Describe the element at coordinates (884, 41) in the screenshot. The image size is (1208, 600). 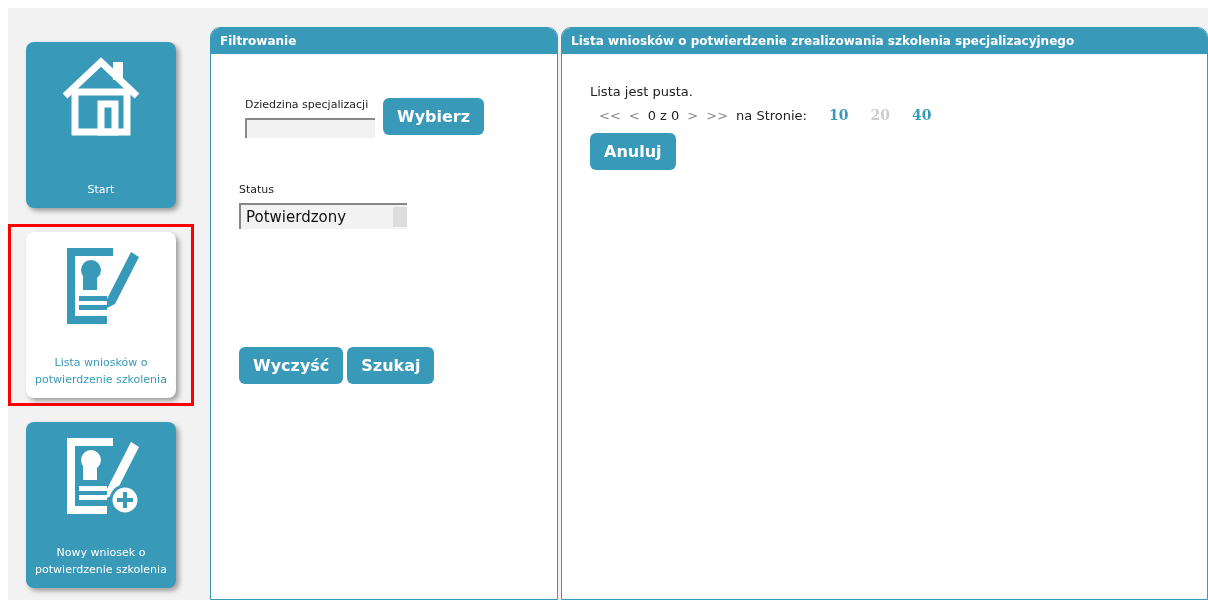
I see `panel-title: Lista wniosków o potwierdzenie zrealizowania szkolenia specjalizacyjnego` at that location.